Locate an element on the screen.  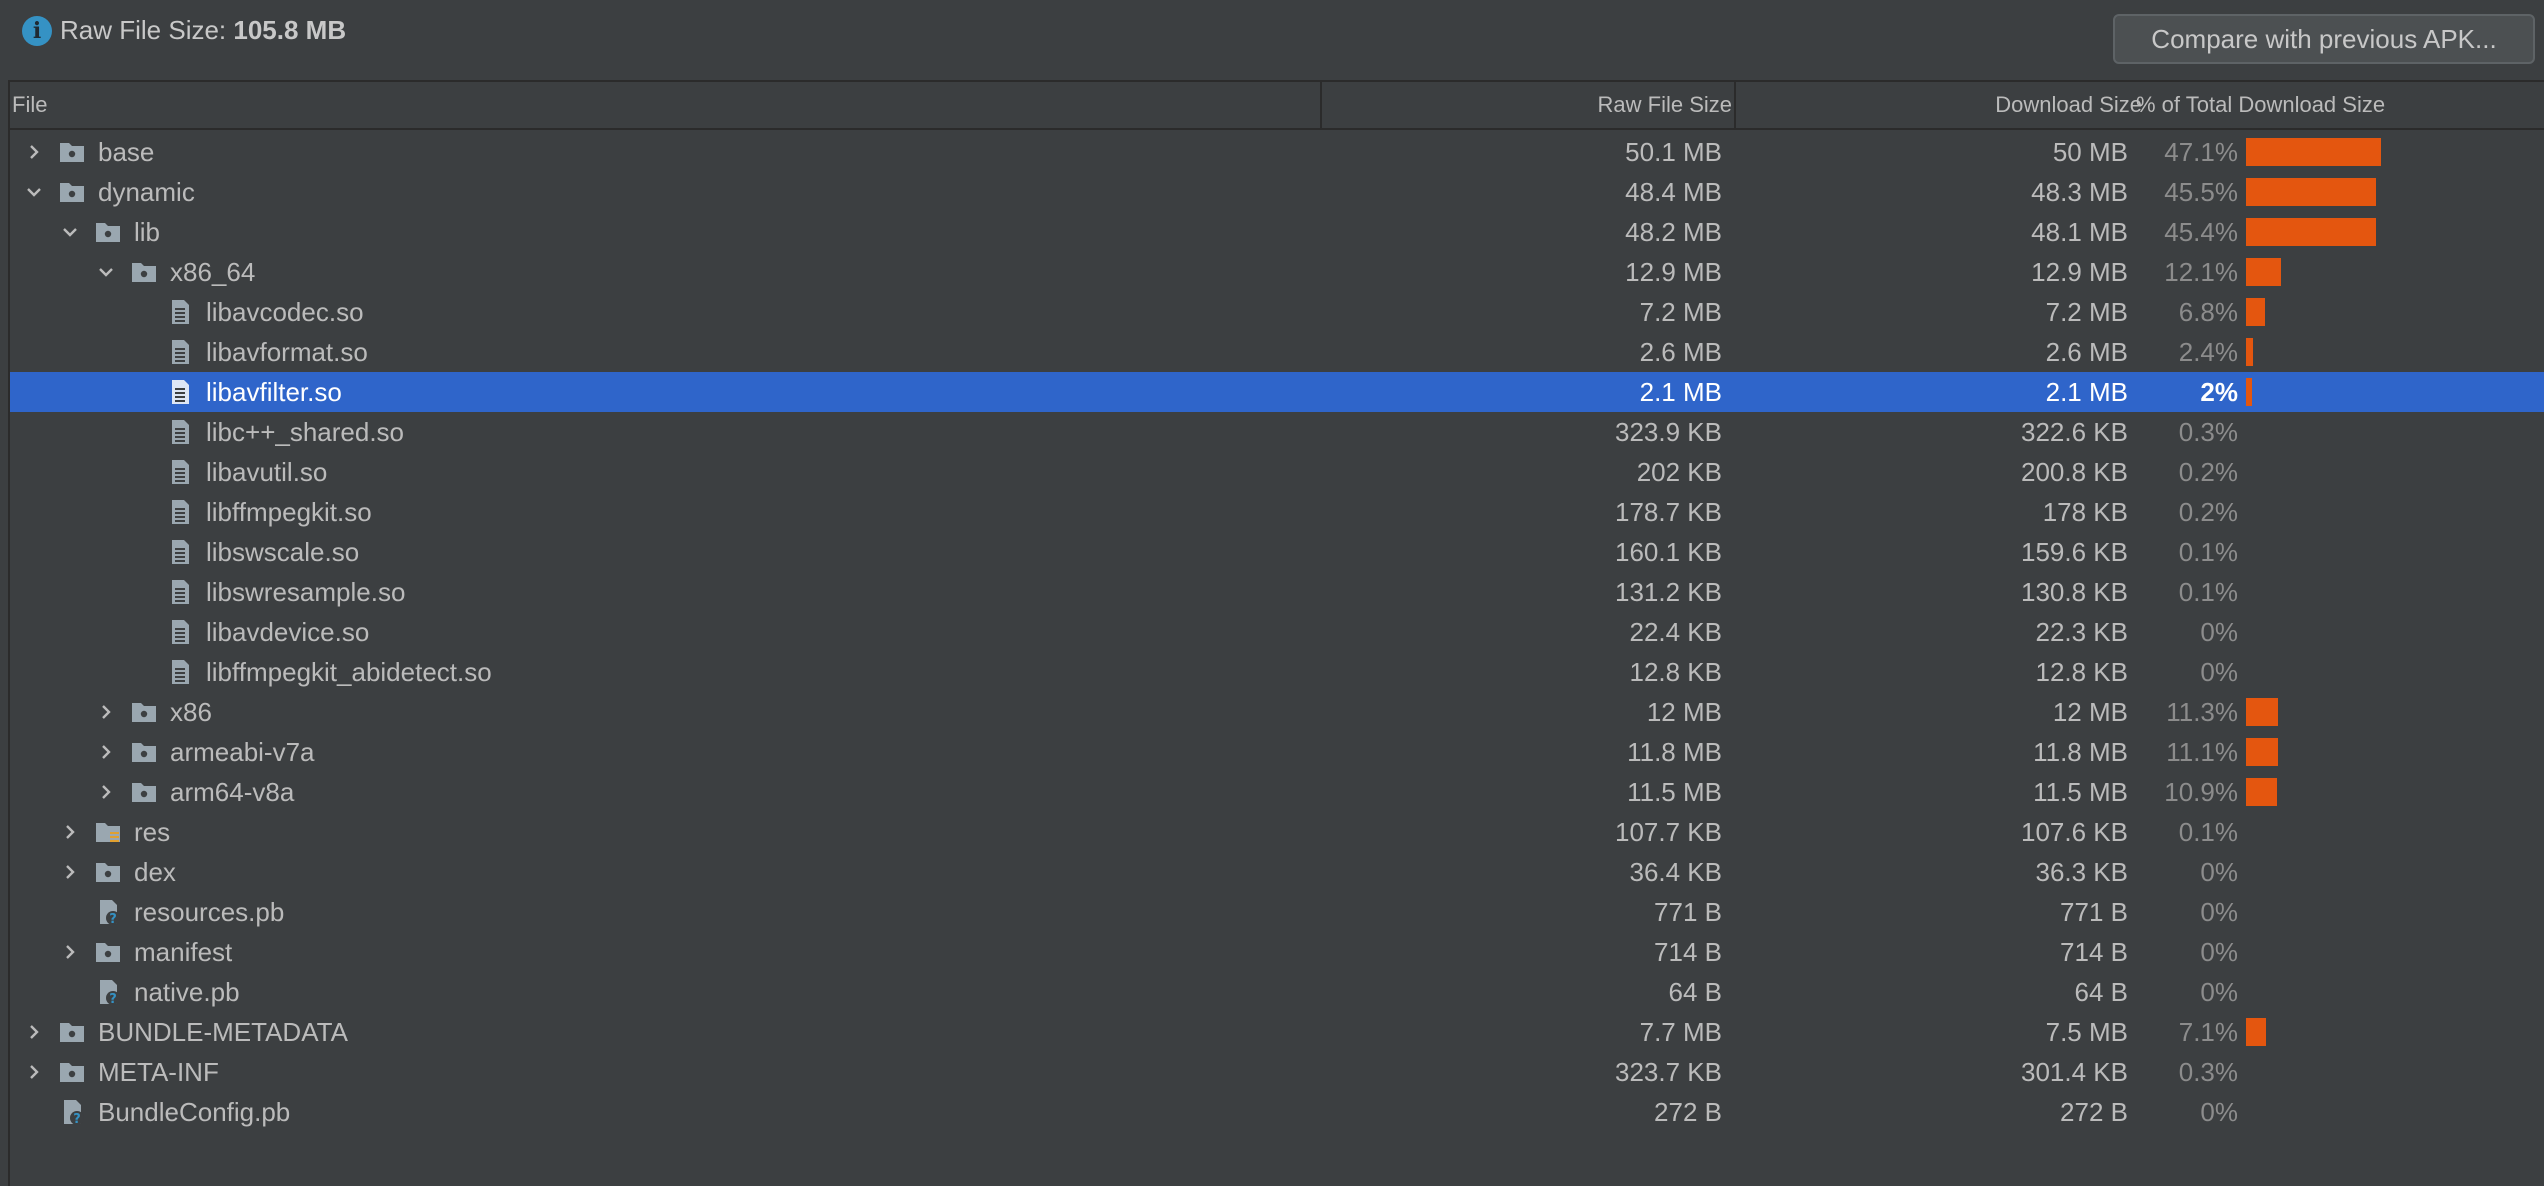
tree-row: libavcodec.so 7.2 MB 7.2 MB 6.8% is located at coordinates (1277, 312).